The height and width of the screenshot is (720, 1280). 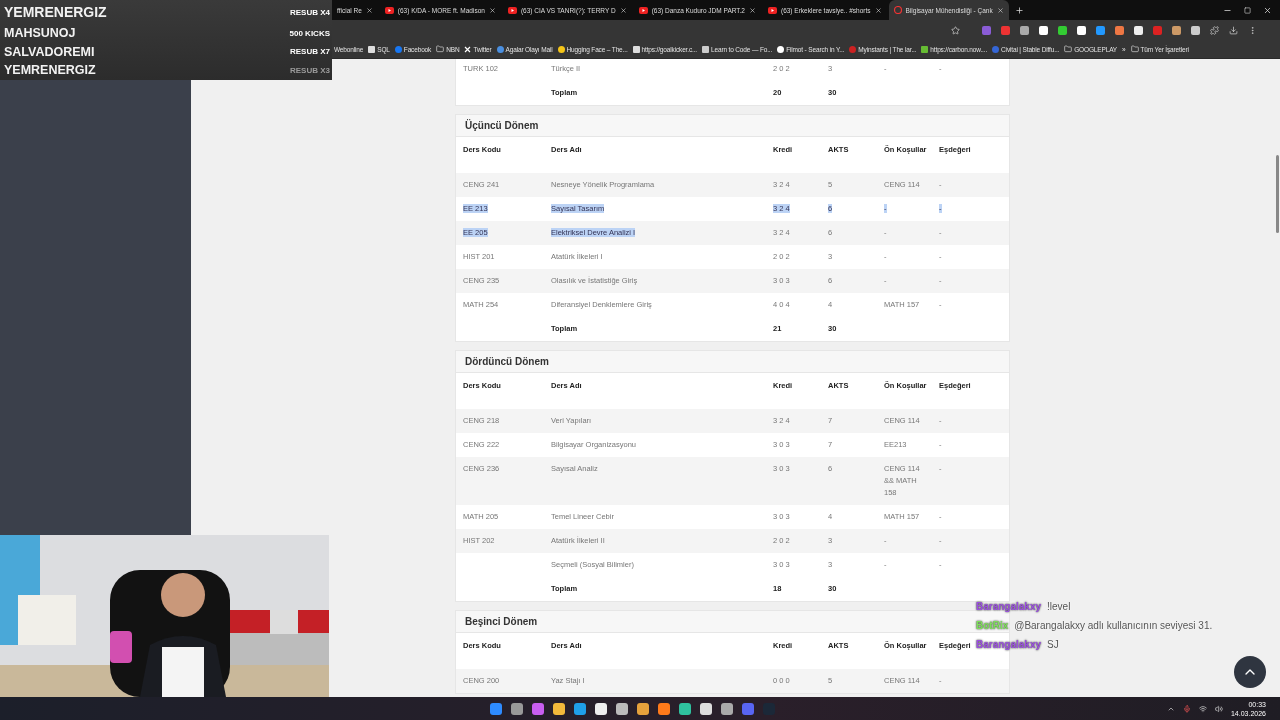 I want to click on globe-icon, so click(x=897, y=10).